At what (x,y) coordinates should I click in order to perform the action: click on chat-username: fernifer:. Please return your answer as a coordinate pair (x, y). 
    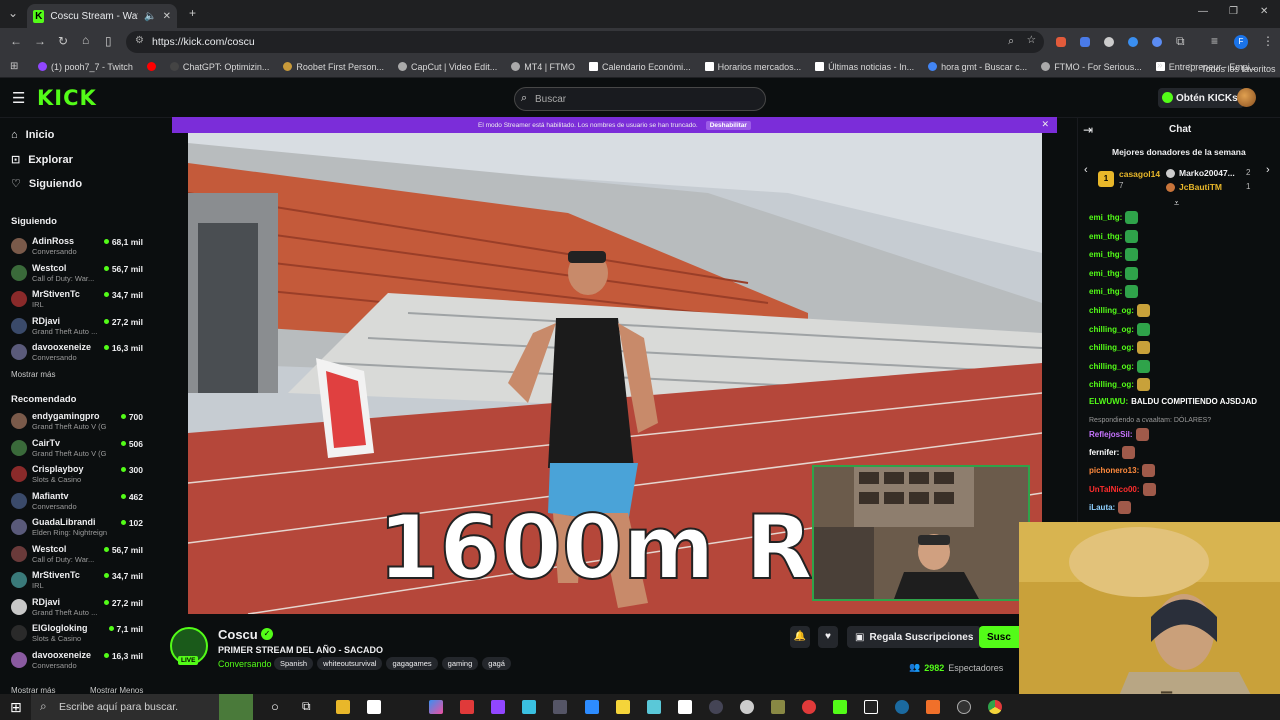
    Looking at the image, I should click on (1104, 452).